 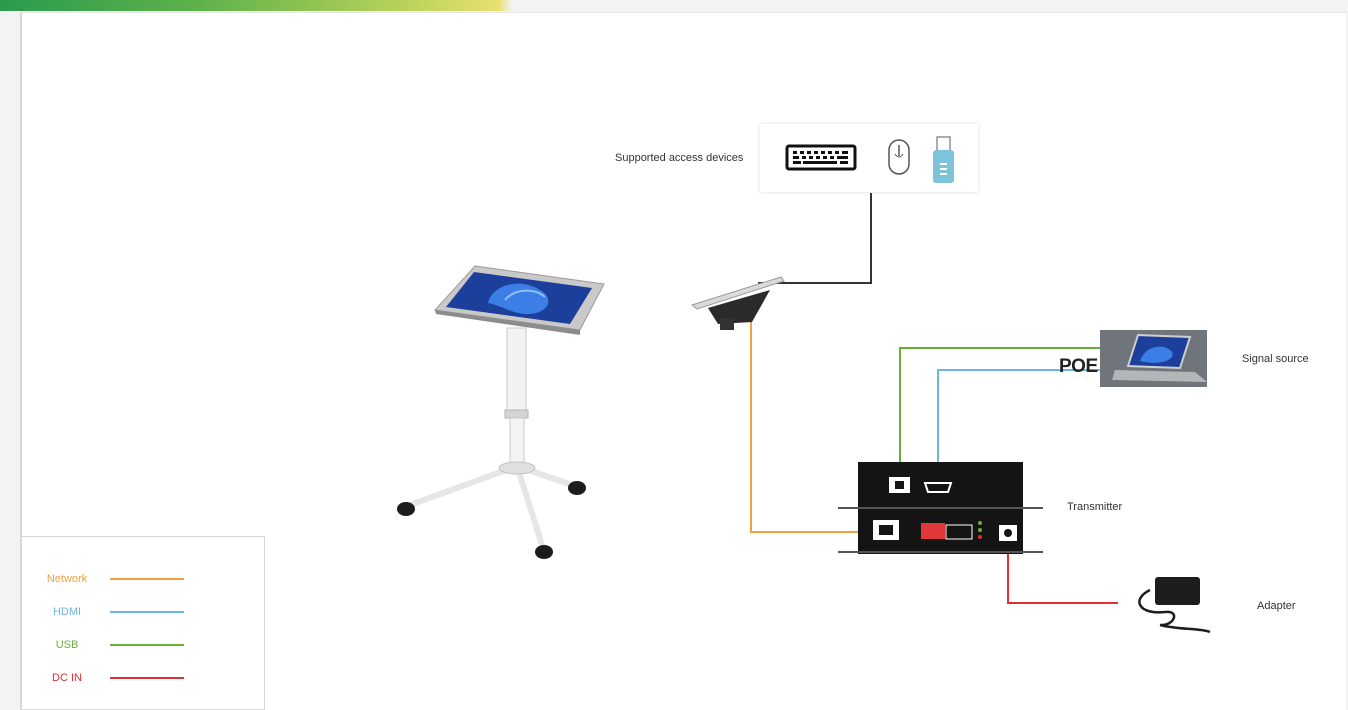 I want to click on adapter-illustration, so click(x=1174, y=605).